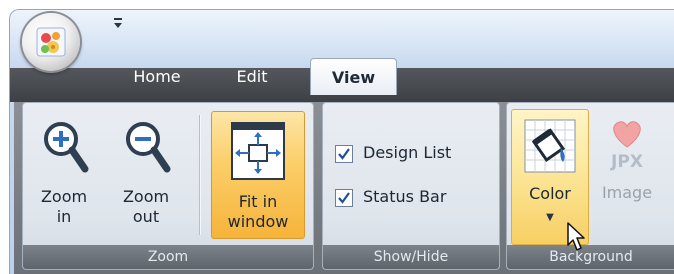 The width and height of the screenshot is (674, 274). I want to click on tab-edit: Edit, so click(252, 77).